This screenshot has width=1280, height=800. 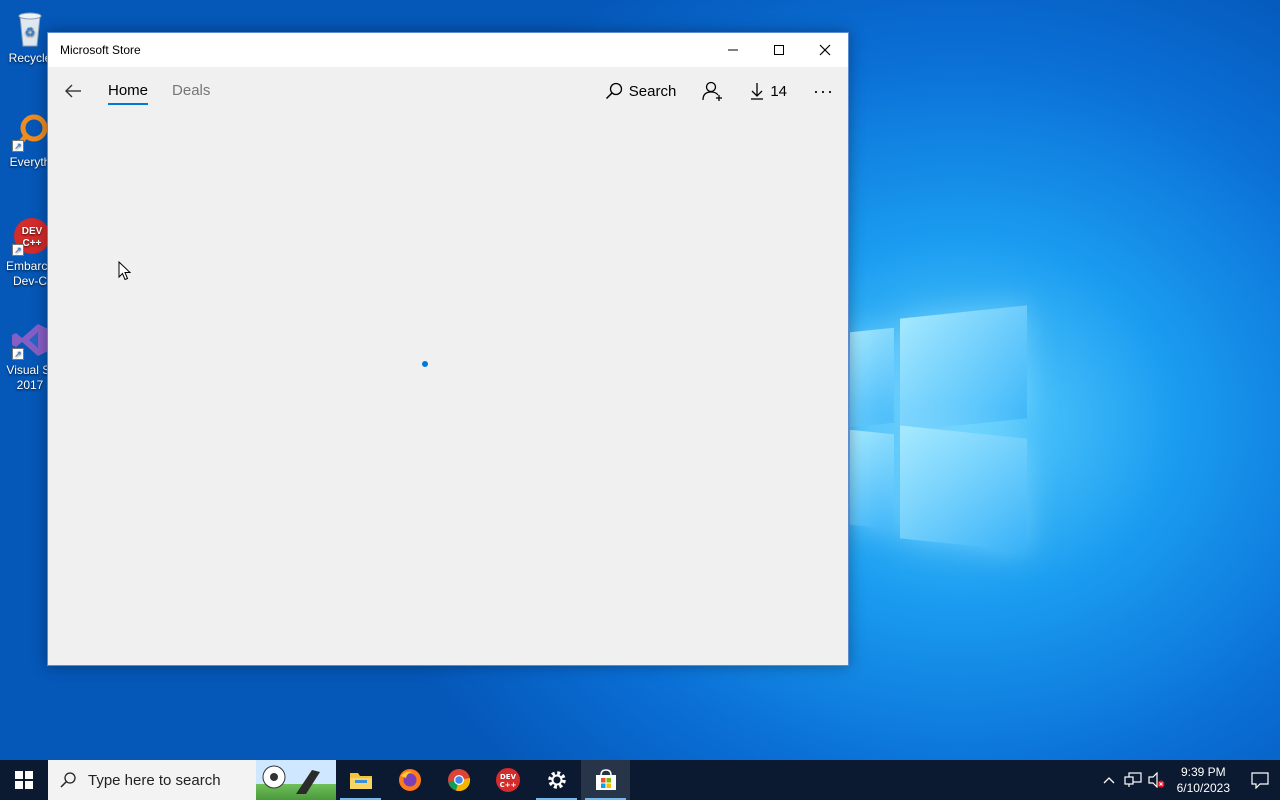 I want to click on close-icon, so click(x=825, y=50).